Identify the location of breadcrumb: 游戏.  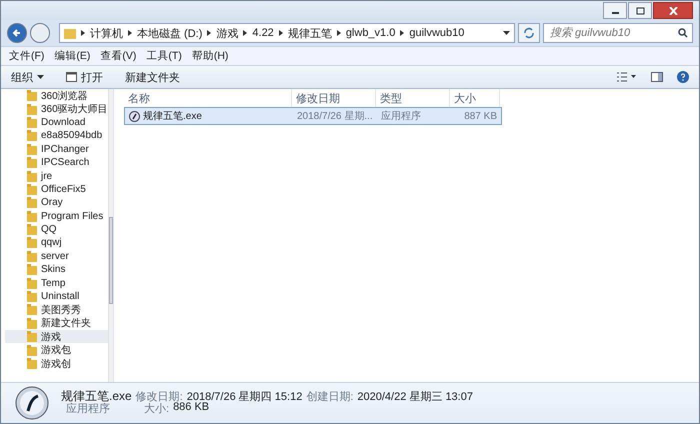
(227, 33).